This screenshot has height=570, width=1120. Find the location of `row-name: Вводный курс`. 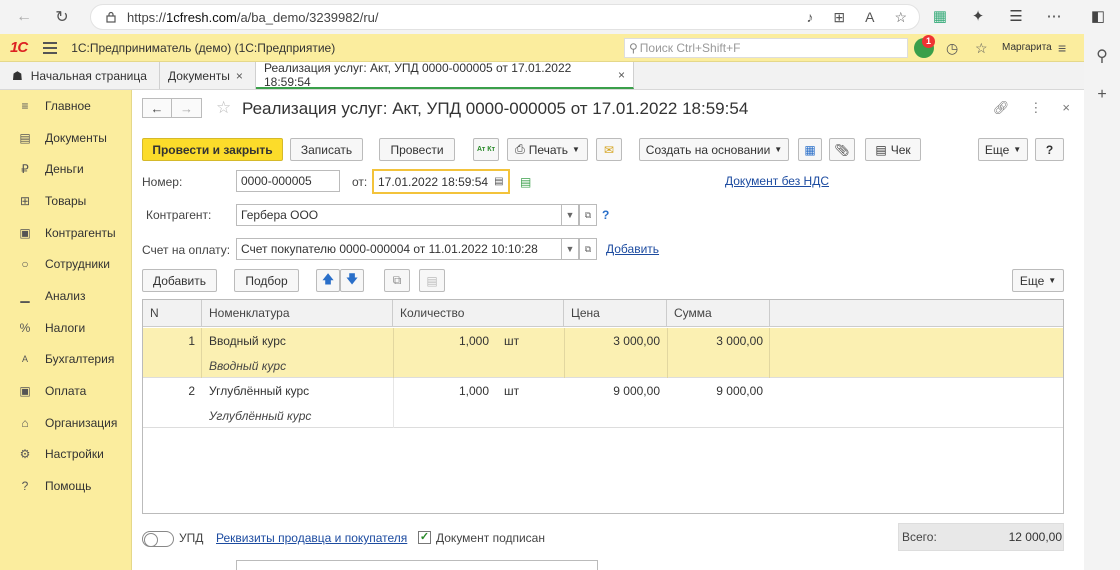

row-name: Вводный курс is located at coordinates (247, 341).